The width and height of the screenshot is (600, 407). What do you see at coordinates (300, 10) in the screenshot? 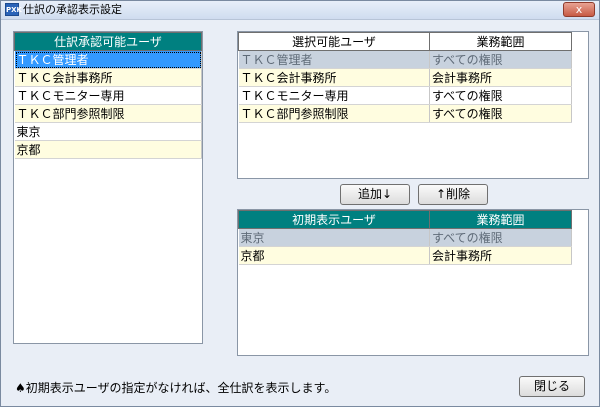
I see `title-bar: PXK 仕訳の承認表示設定 x` at bounding box center [300, 10].